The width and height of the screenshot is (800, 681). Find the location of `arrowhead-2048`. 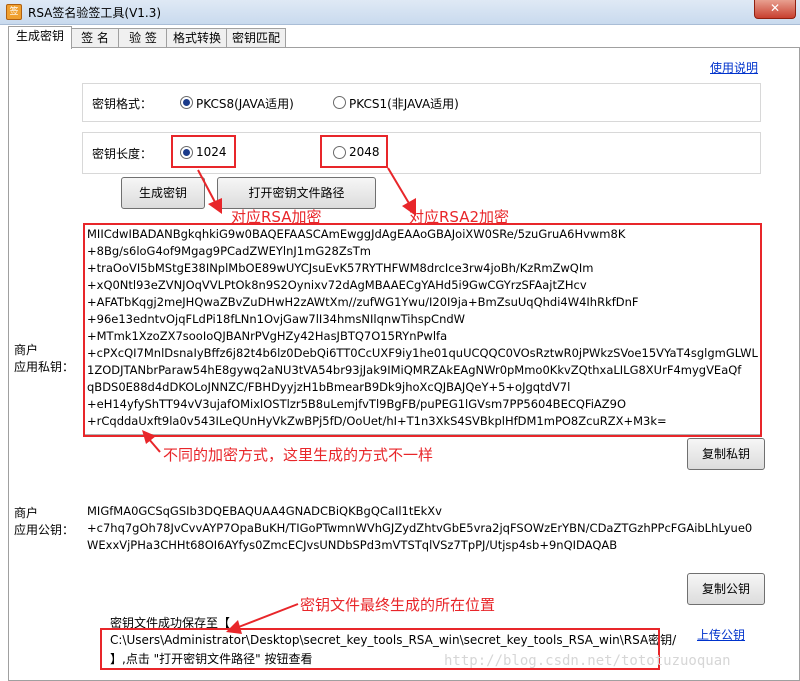

arrowhead-2048 is located at coordinates (409, 207).